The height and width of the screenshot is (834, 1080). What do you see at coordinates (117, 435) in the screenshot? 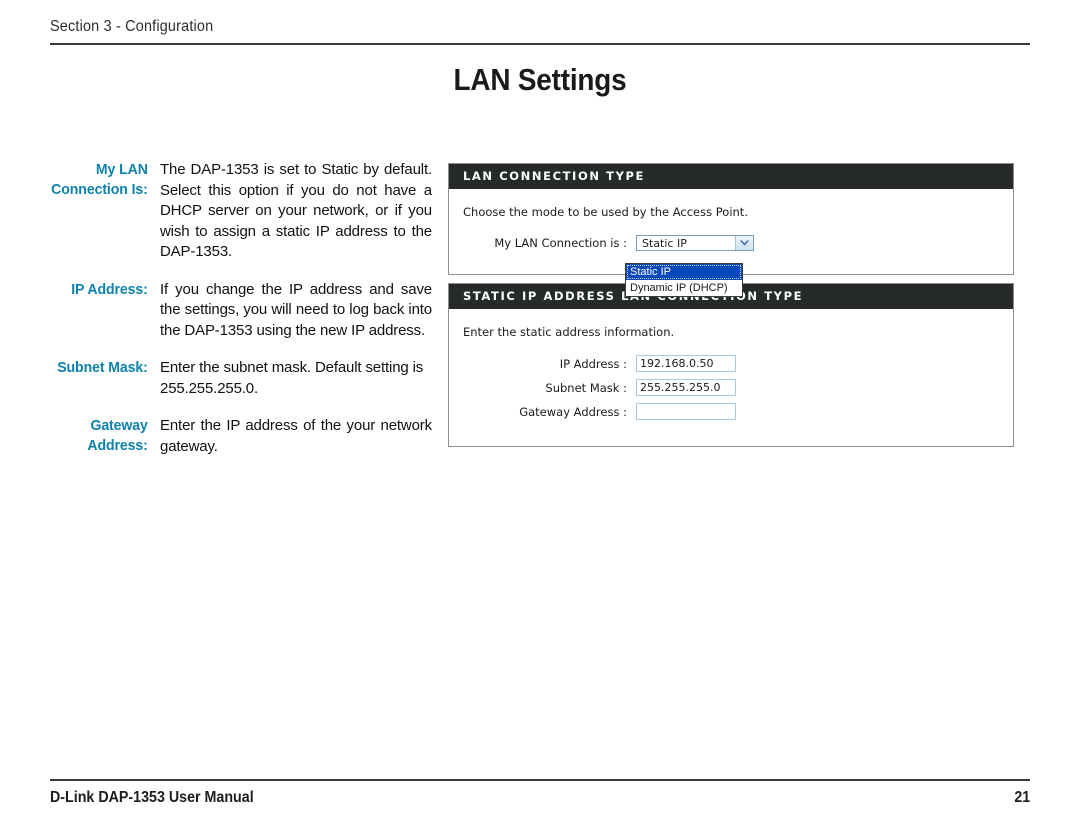
I see `definition-term: Gateway Address:` at bounding box center [117, 435].